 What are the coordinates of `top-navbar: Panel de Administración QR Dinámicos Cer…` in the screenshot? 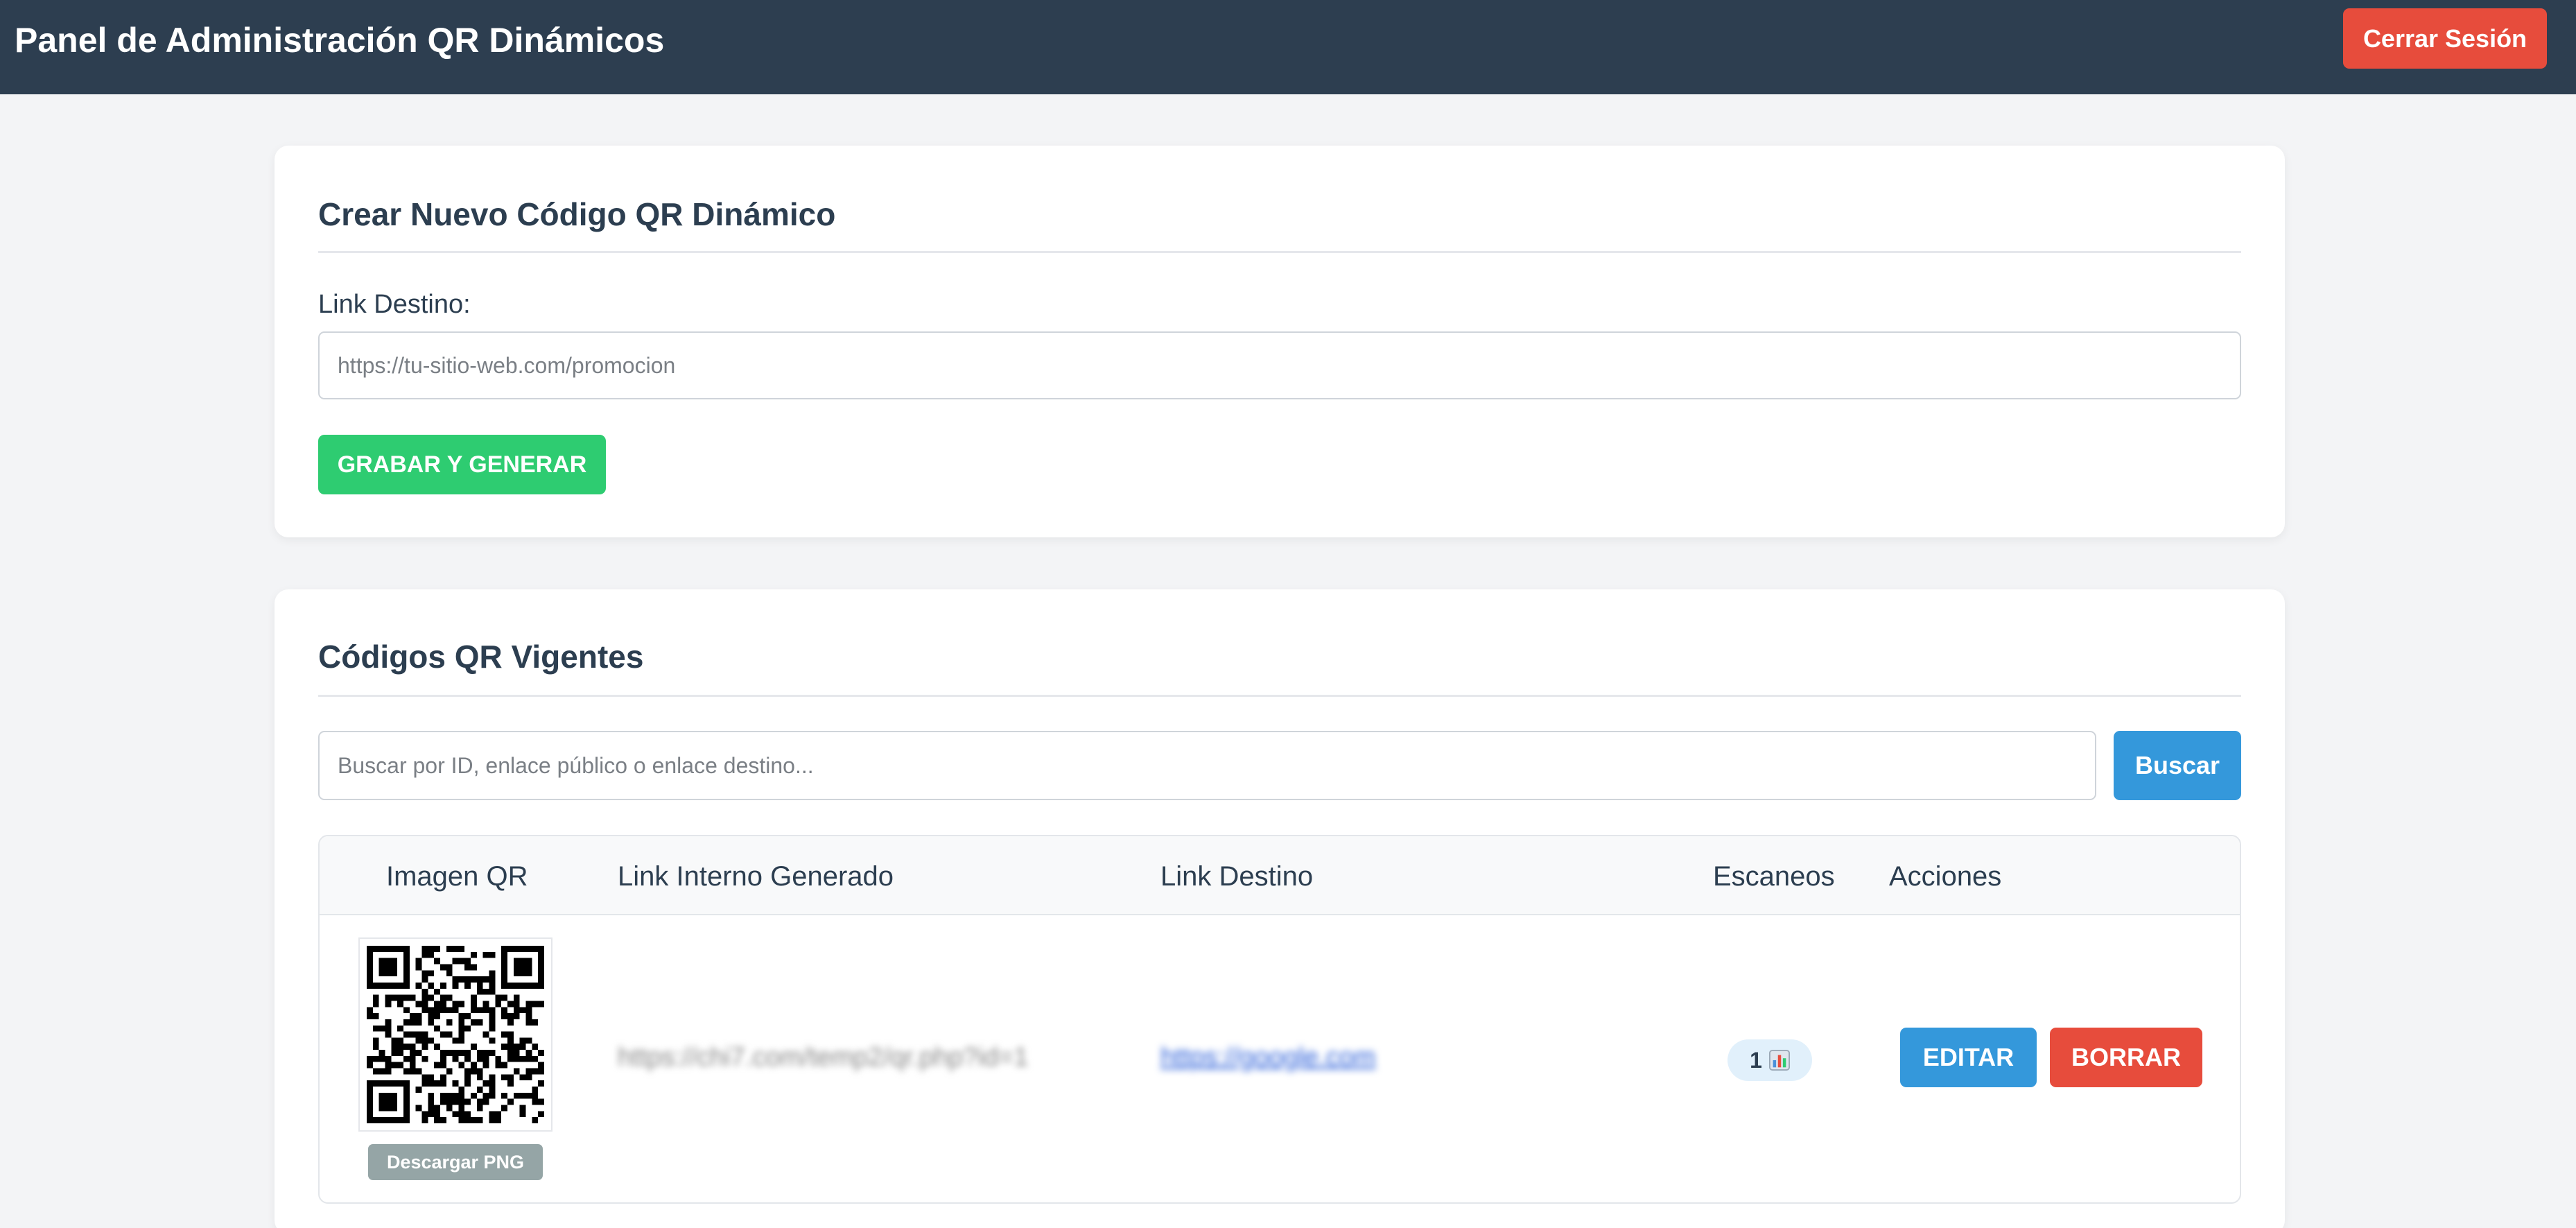 It's located at (1288, 47).